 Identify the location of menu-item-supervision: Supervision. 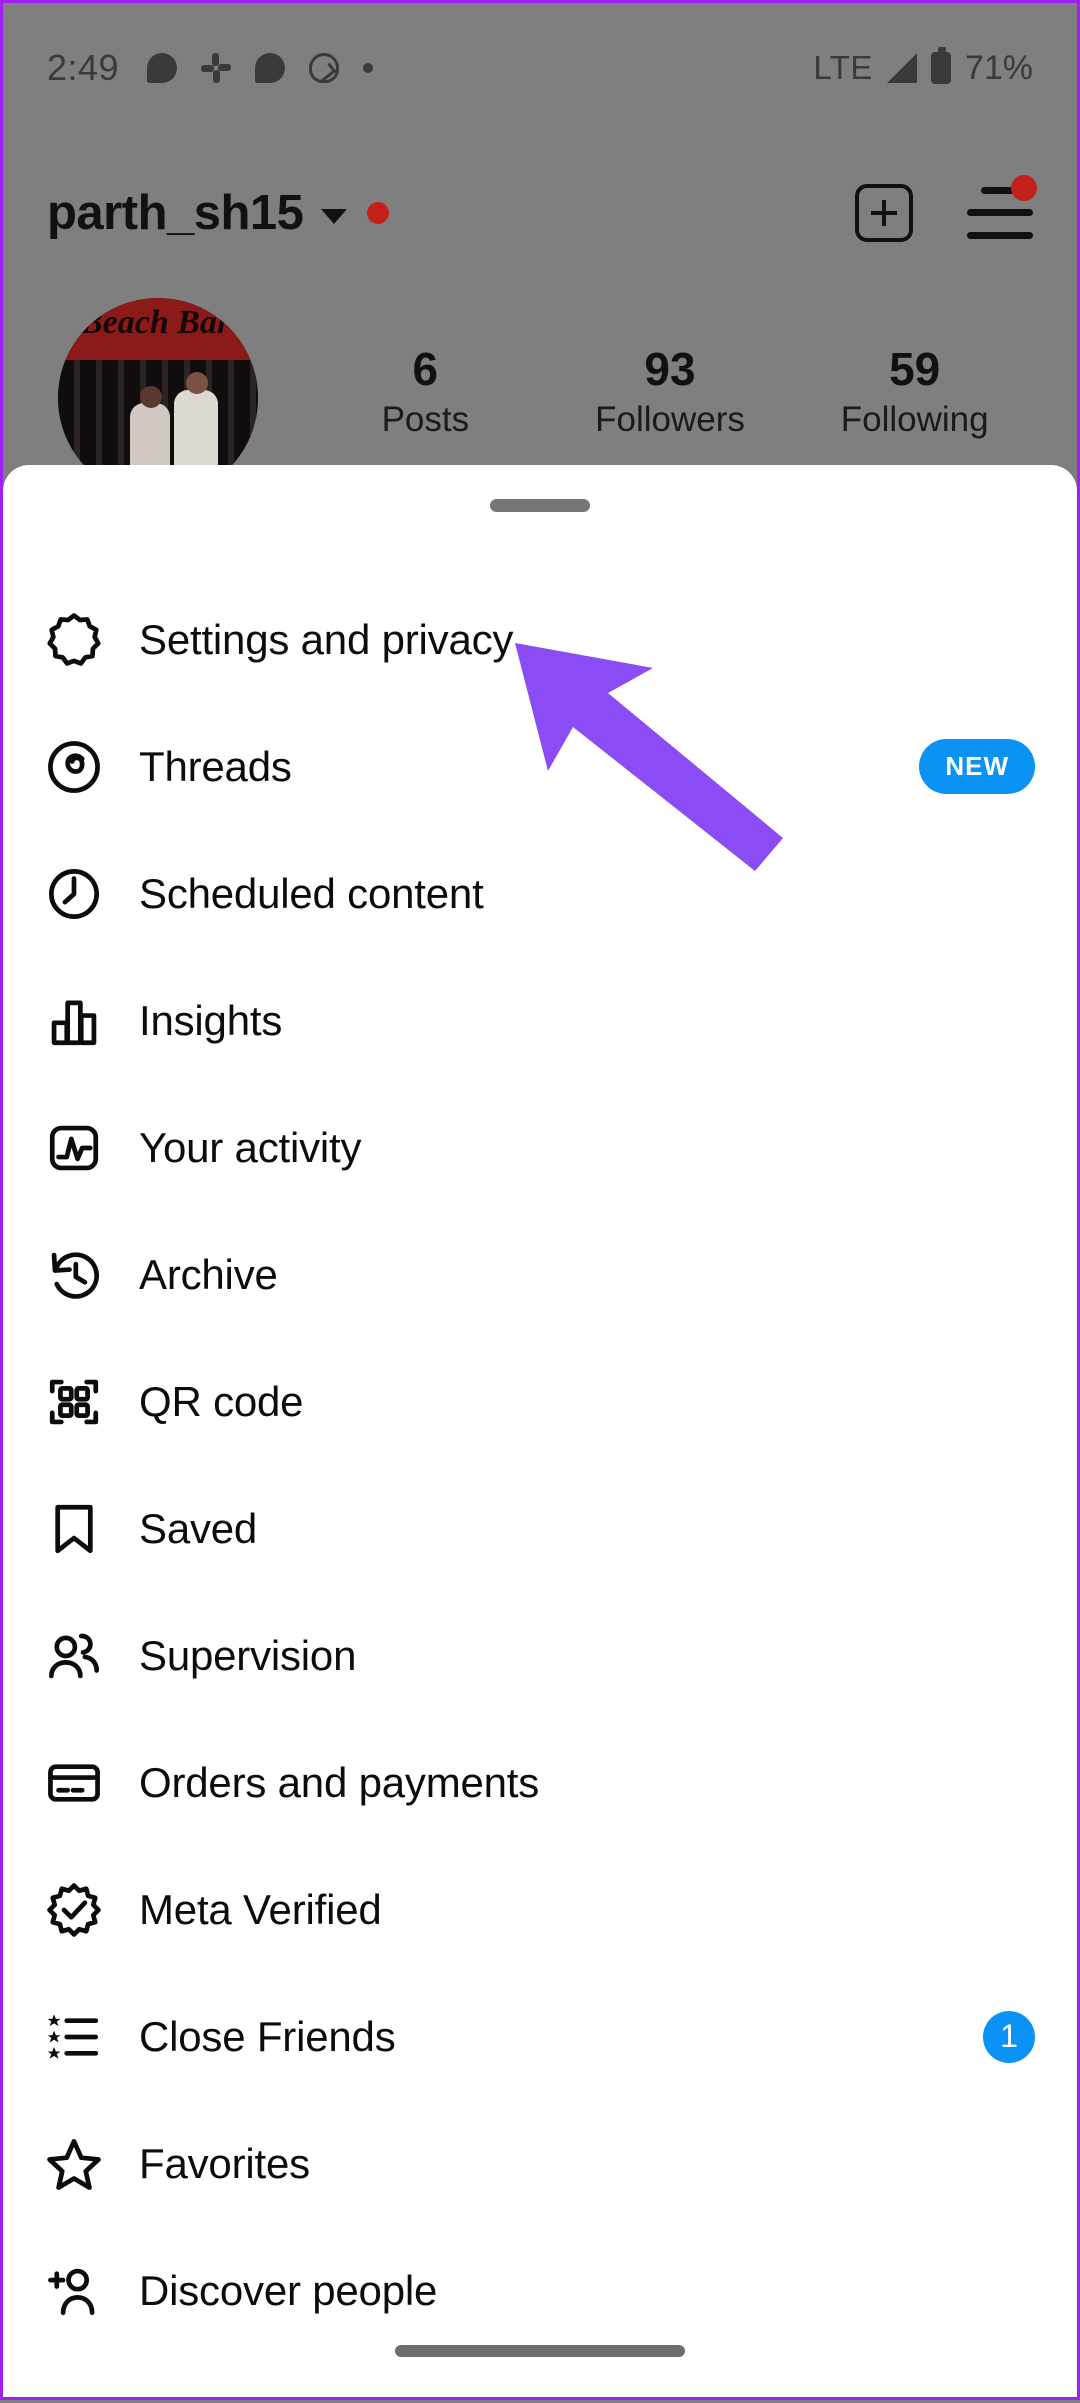
(540, 1655).